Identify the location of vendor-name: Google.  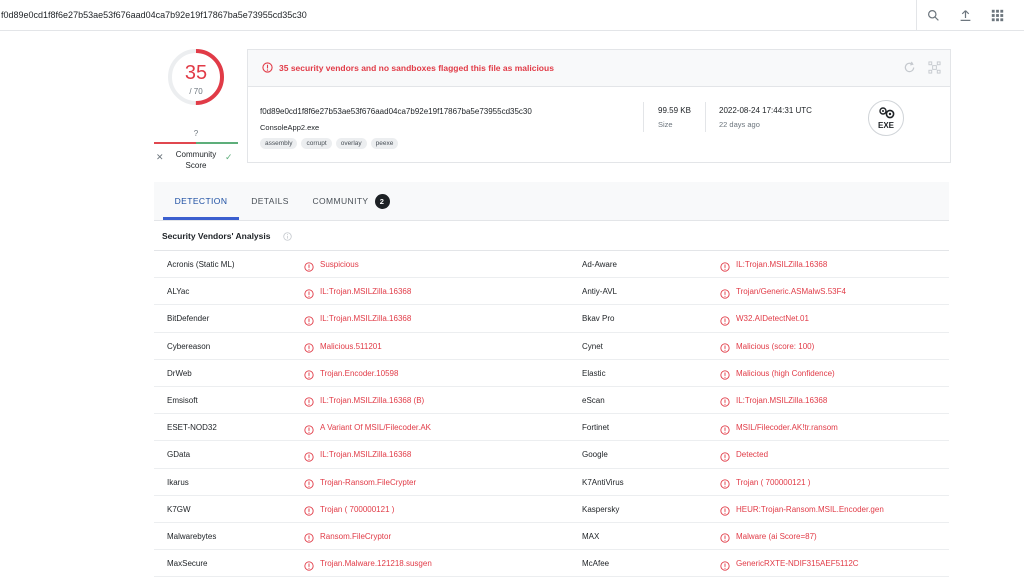
(595, 455).